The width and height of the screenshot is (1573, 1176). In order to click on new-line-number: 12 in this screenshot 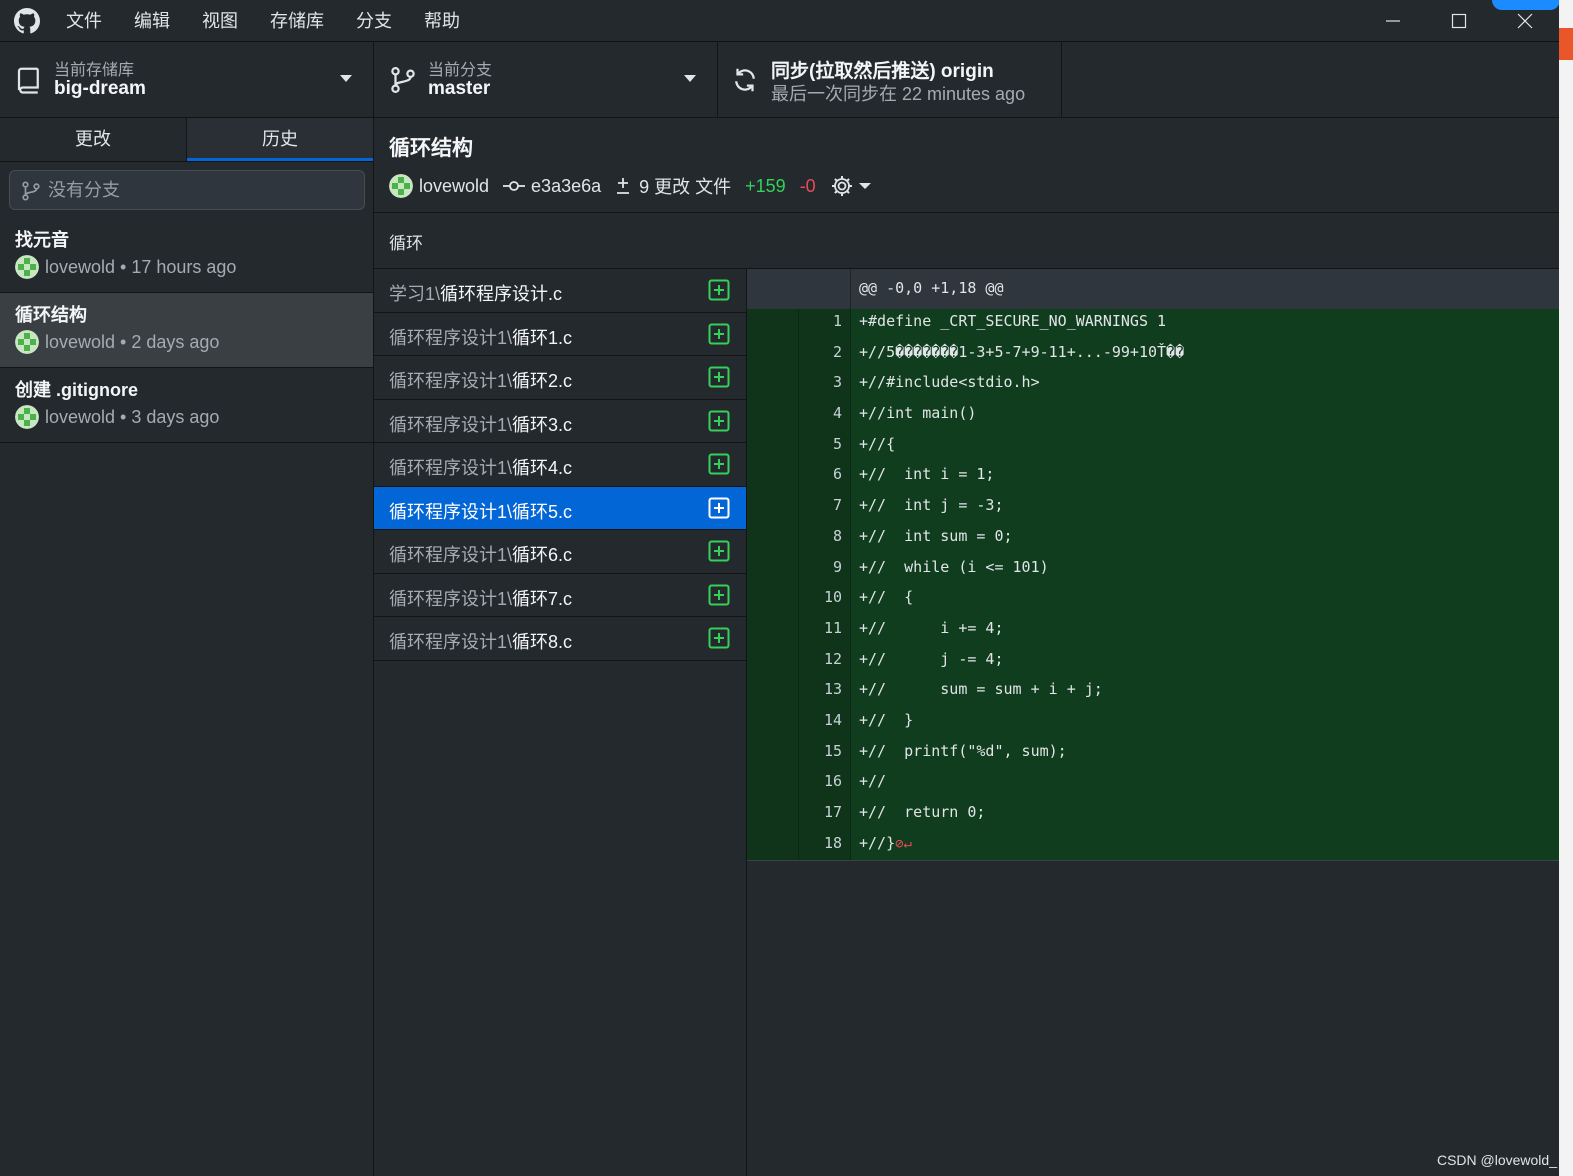, I will do `click(825, 662)`.